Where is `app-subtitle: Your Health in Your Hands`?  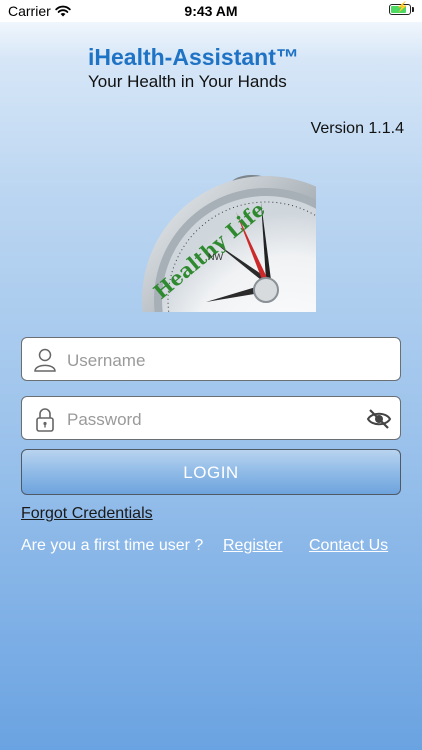 app-subtitle: Your Health in Your Hands is located at coordinates (187, 81).